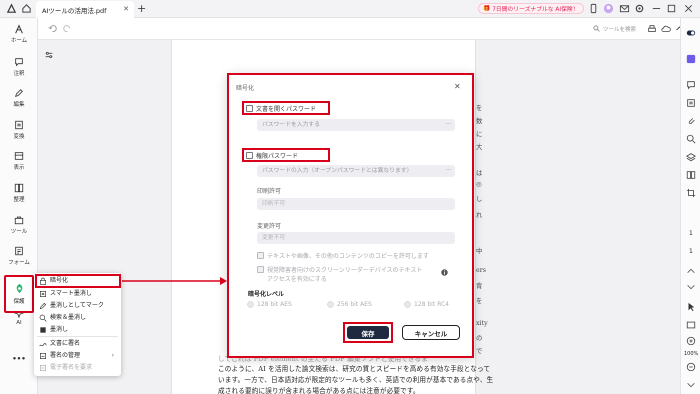 Image resolution: width=700 pixels, height=394 pixels. I want to click on redo-icon, so click(67, 28).